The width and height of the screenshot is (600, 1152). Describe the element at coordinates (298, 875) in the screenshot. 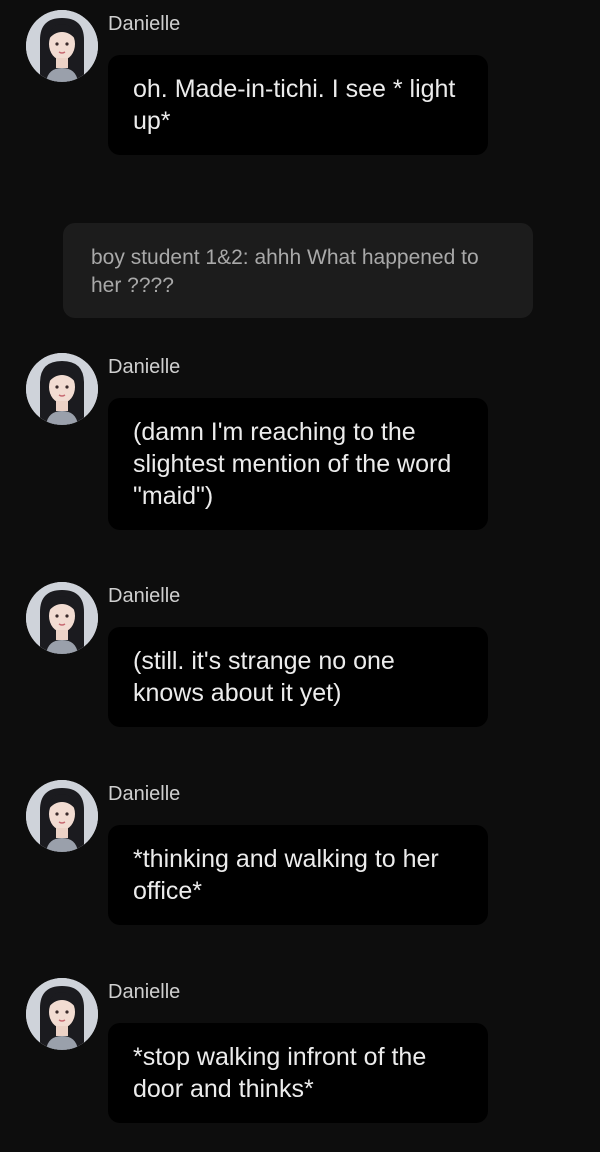

I see `message-bubble: *thinking and walking to her office*` at that location.